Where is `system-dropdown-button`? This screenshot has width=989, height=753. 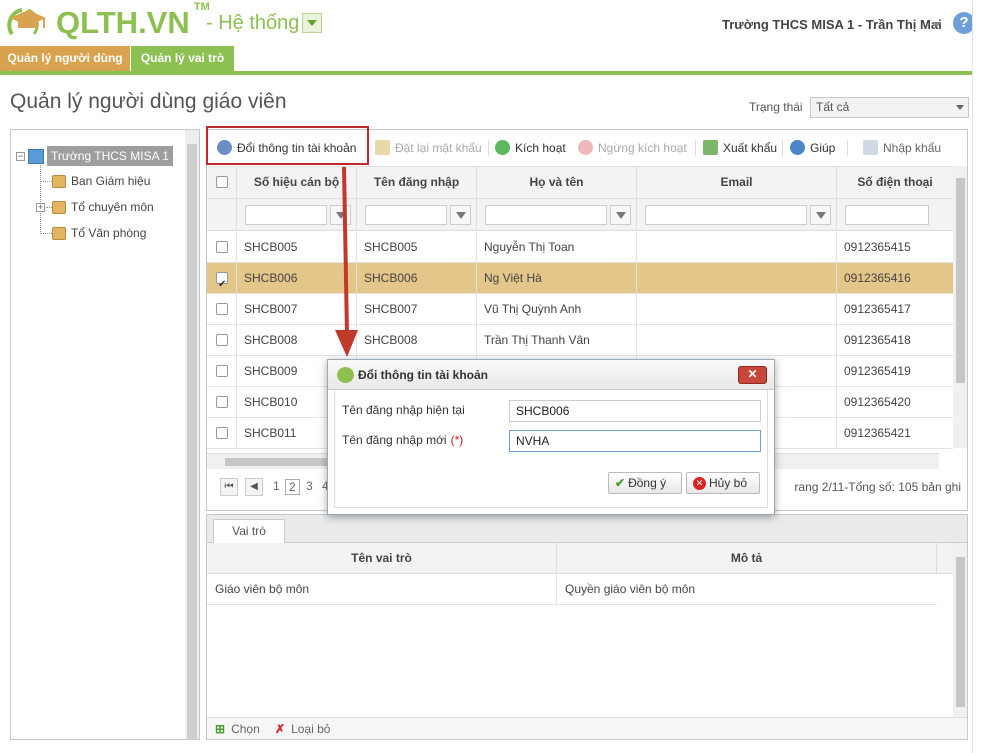
system-dropdown-button is located at coordinates (312, 23).